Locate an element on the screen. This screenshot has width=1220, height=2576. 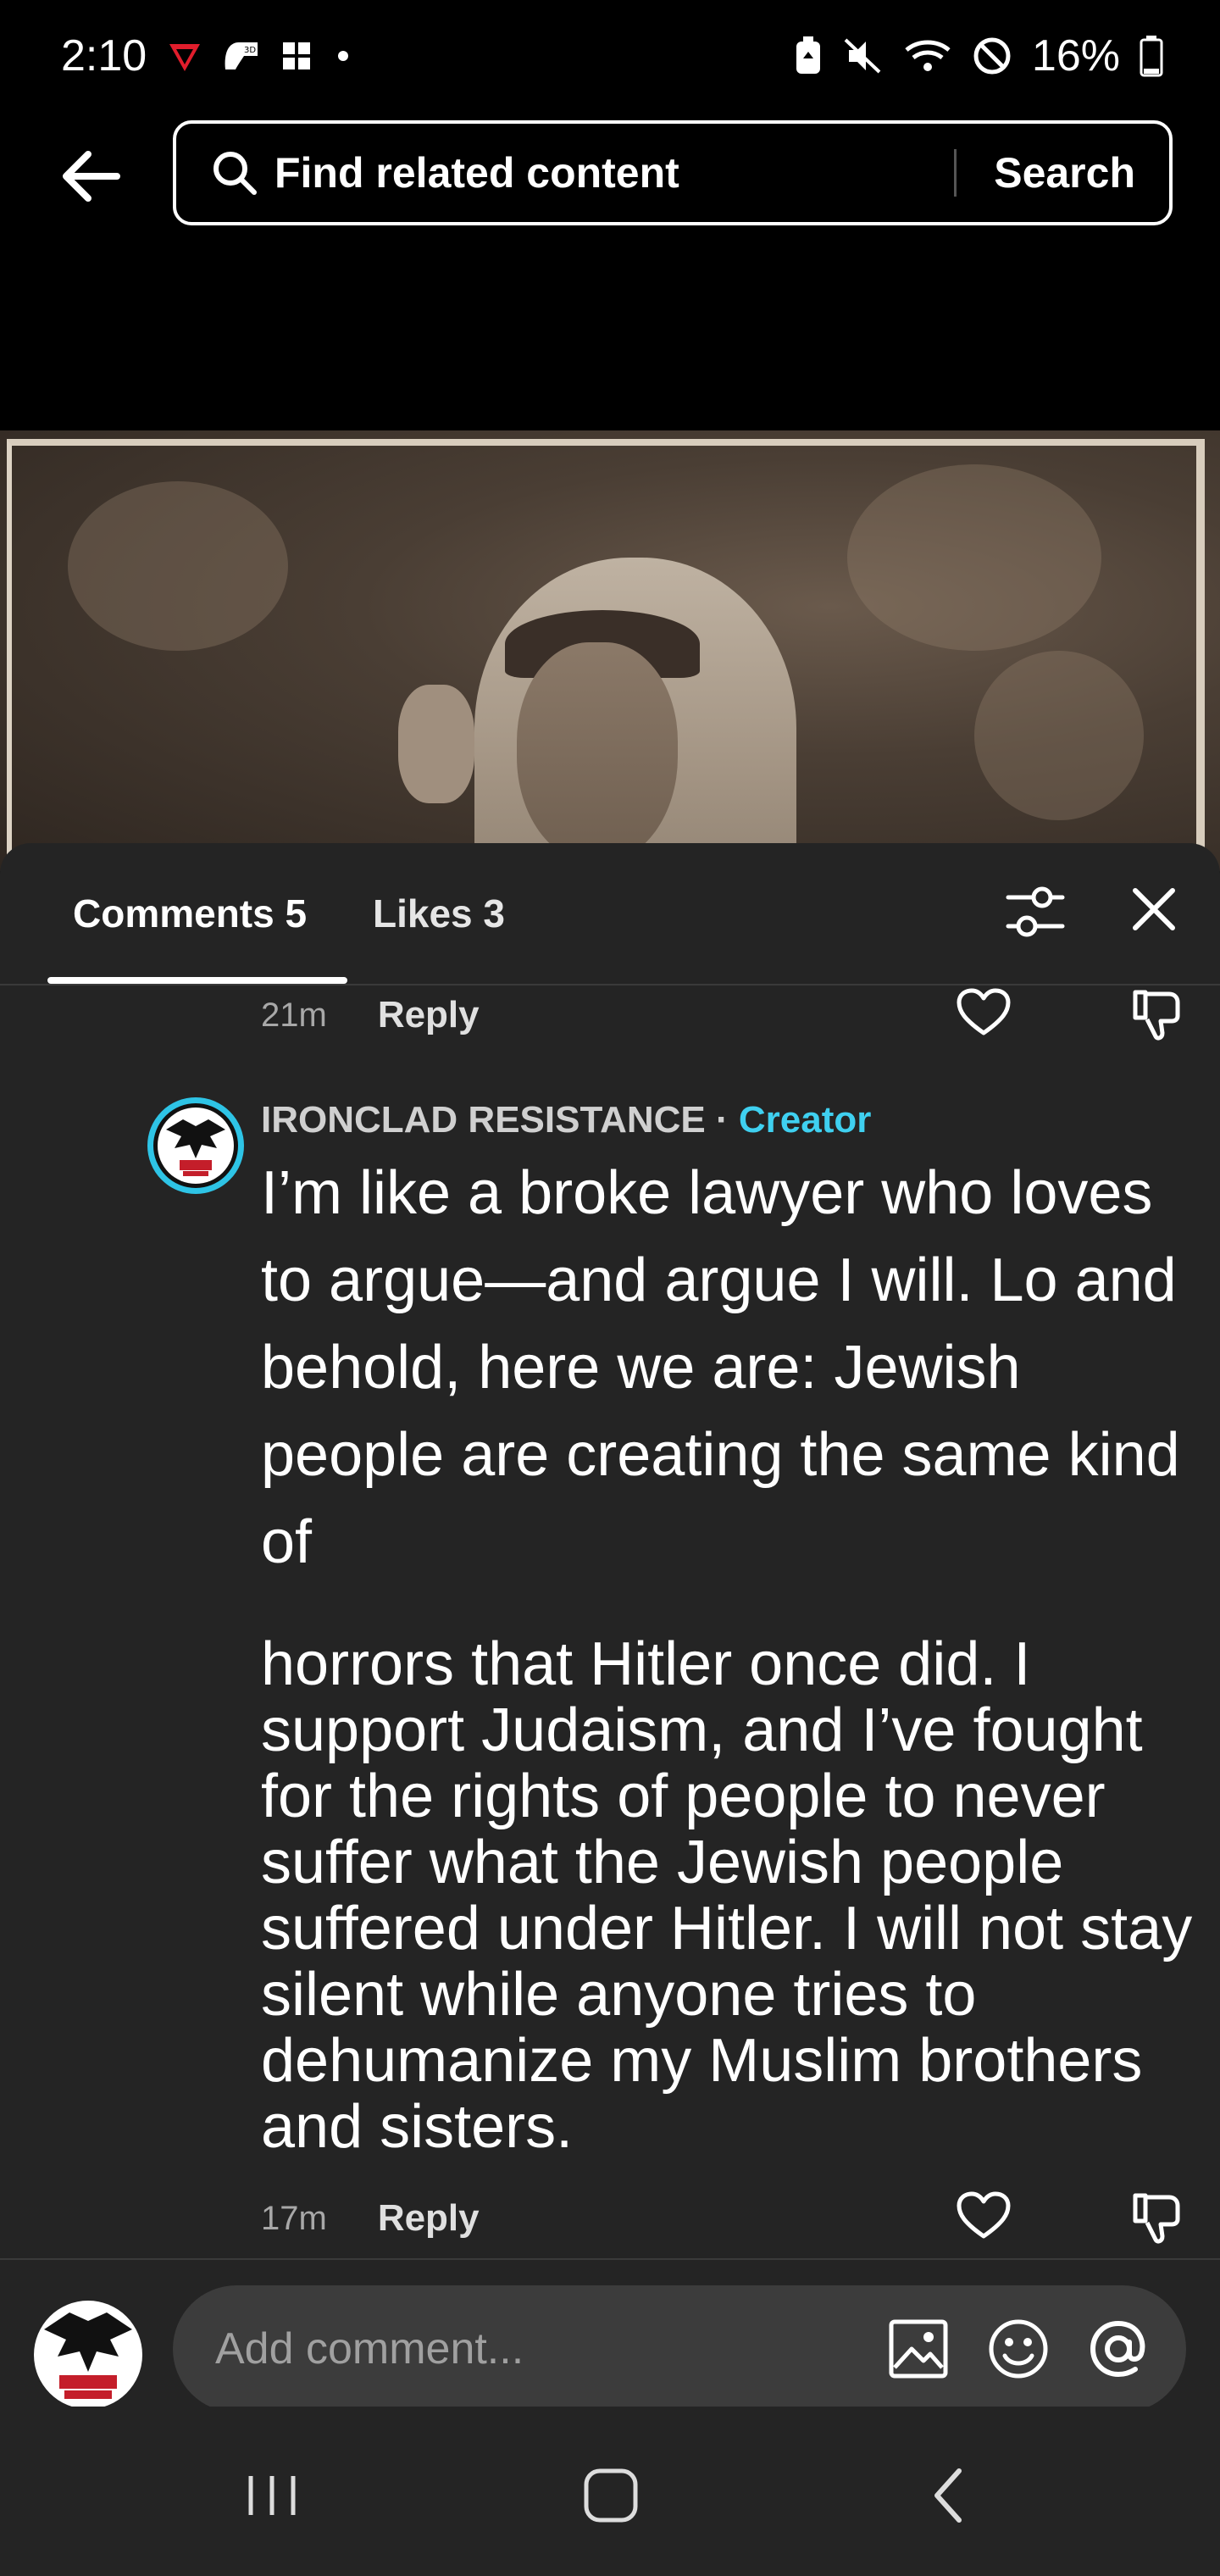
comment-timestamp: 17m is located at coordinates (294, 2218).